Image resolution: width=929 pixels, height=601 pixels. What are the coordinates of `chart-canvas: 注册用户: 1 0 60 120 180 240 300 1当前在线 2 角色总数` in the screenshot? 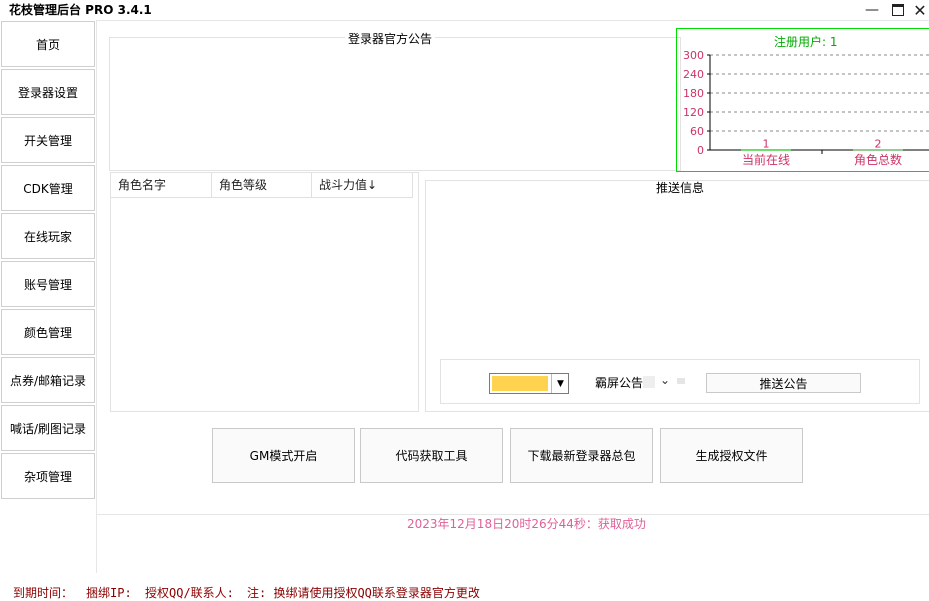 It's located at (806, 100).